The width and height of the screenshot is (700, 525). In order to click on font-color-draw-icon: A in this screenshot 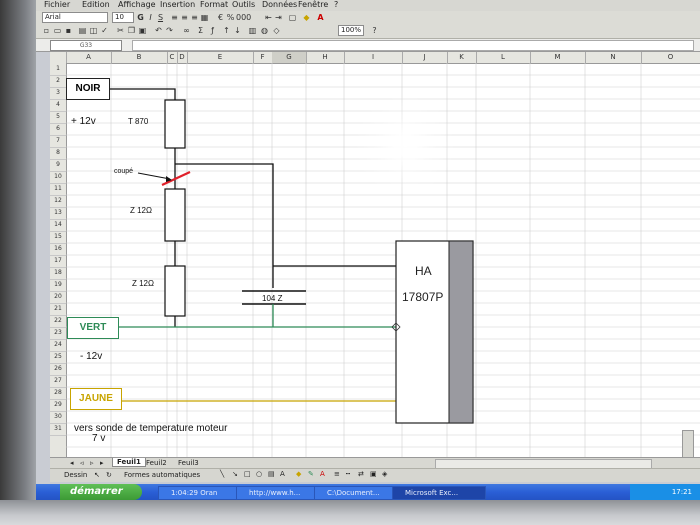, I will do `click(322, 474)`.